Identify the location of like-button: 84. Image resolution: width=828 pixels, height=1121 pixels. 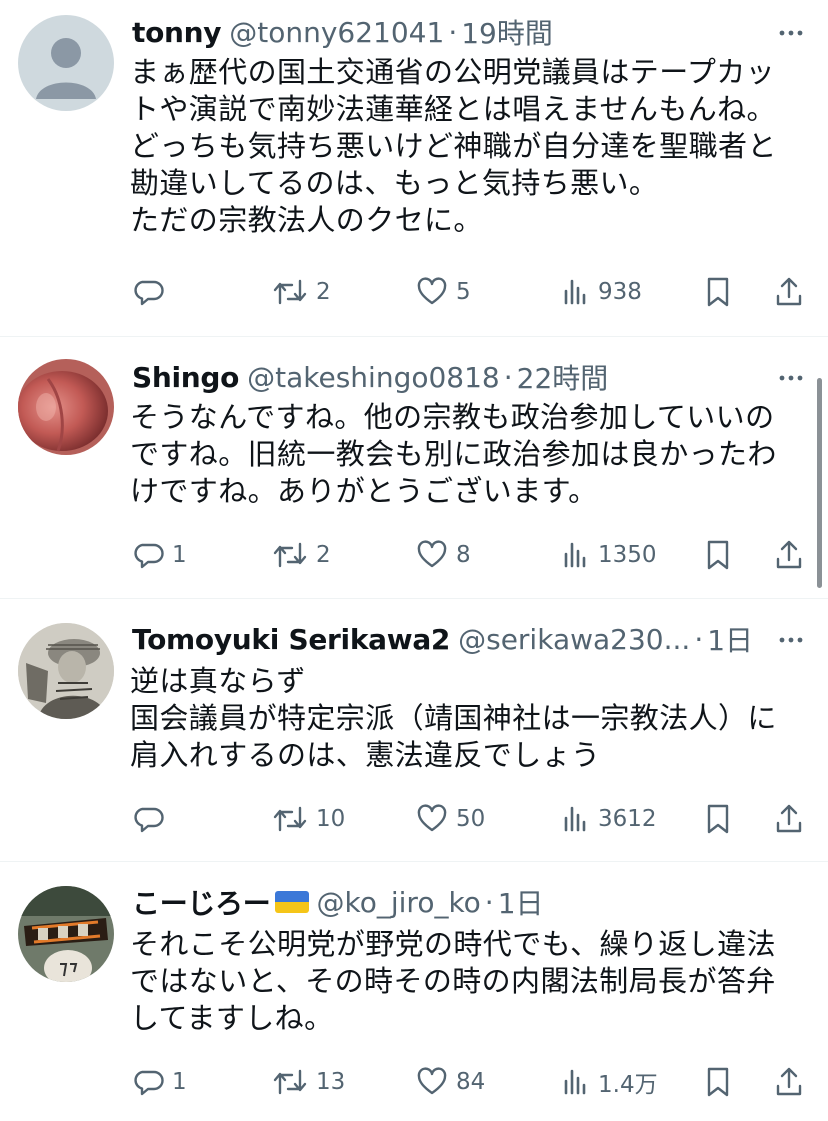
(450, 1082).